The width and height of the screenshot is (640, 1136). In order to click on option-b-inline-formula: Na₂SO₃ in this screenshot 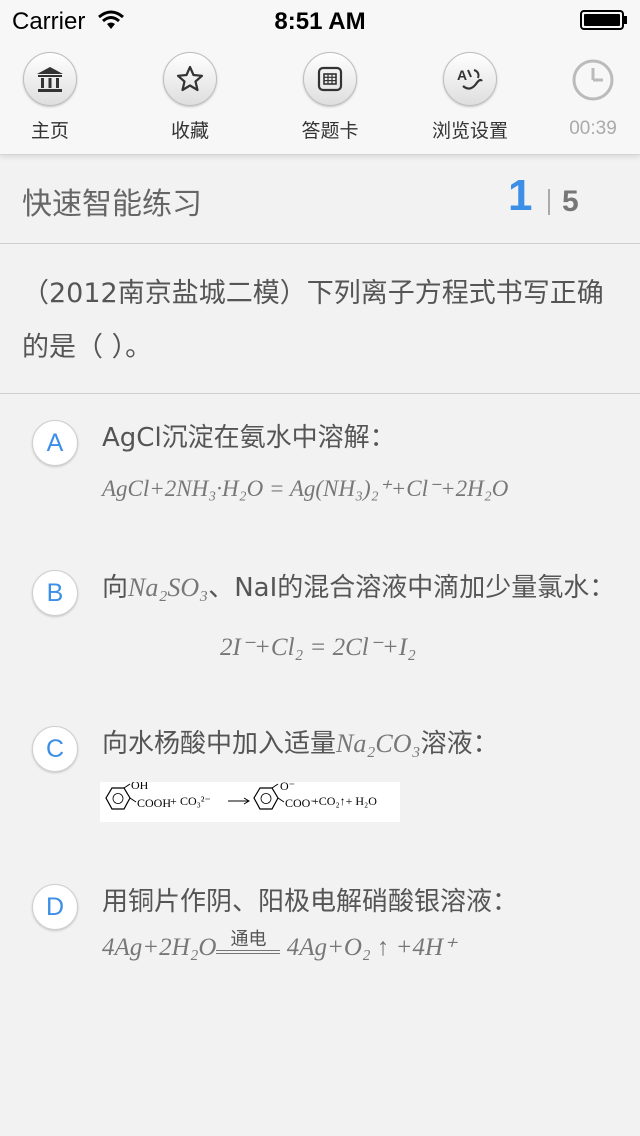, I will do `click(168, 587)`.